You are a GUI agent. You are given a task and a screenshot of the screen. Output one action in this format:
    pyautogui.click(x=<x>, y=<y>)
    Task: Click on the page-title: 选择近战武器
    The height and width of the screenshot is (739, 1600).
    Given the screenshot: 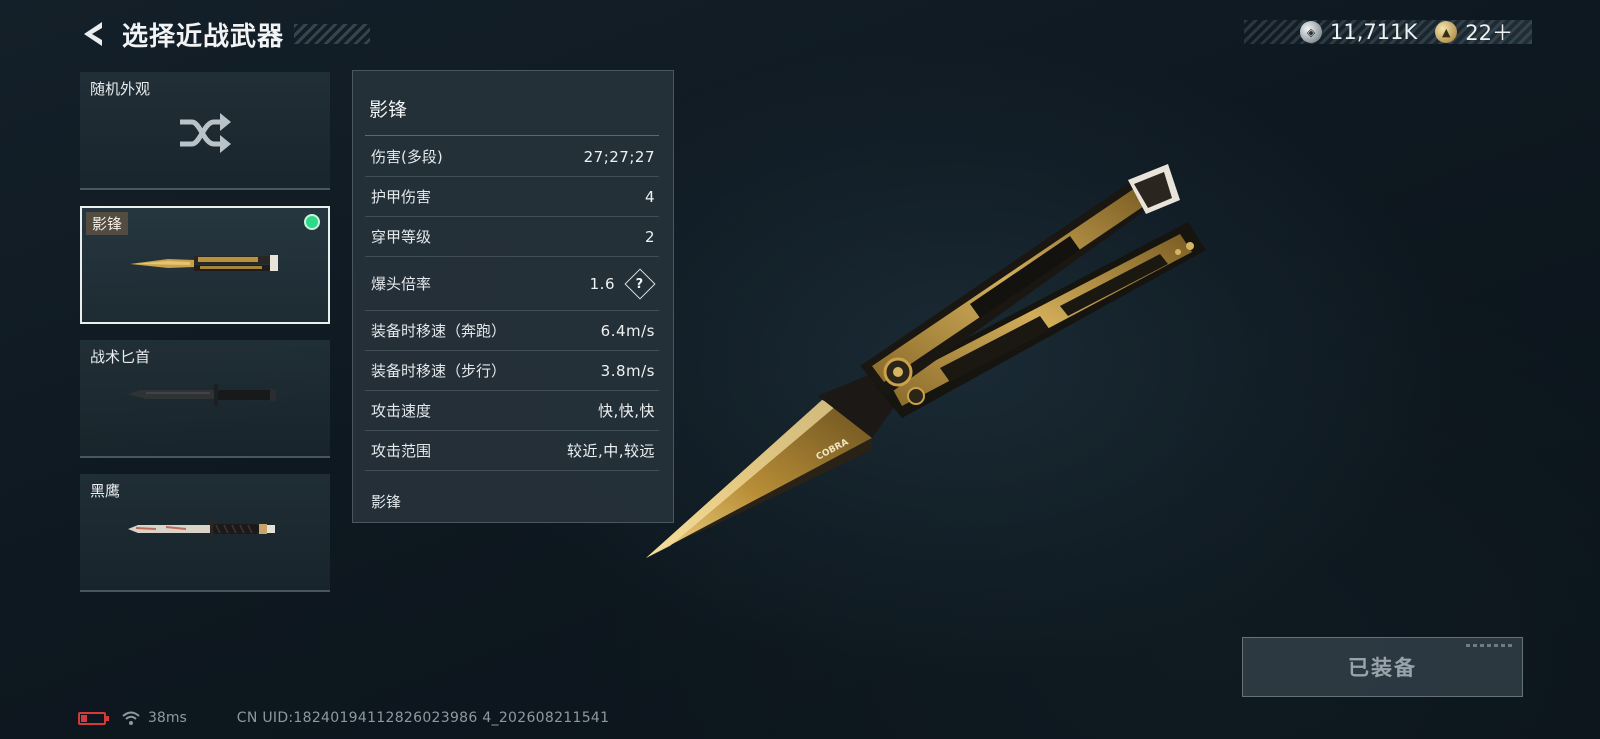 What is the action you would take?
    pyautogui.click(x=203, y=36)
    